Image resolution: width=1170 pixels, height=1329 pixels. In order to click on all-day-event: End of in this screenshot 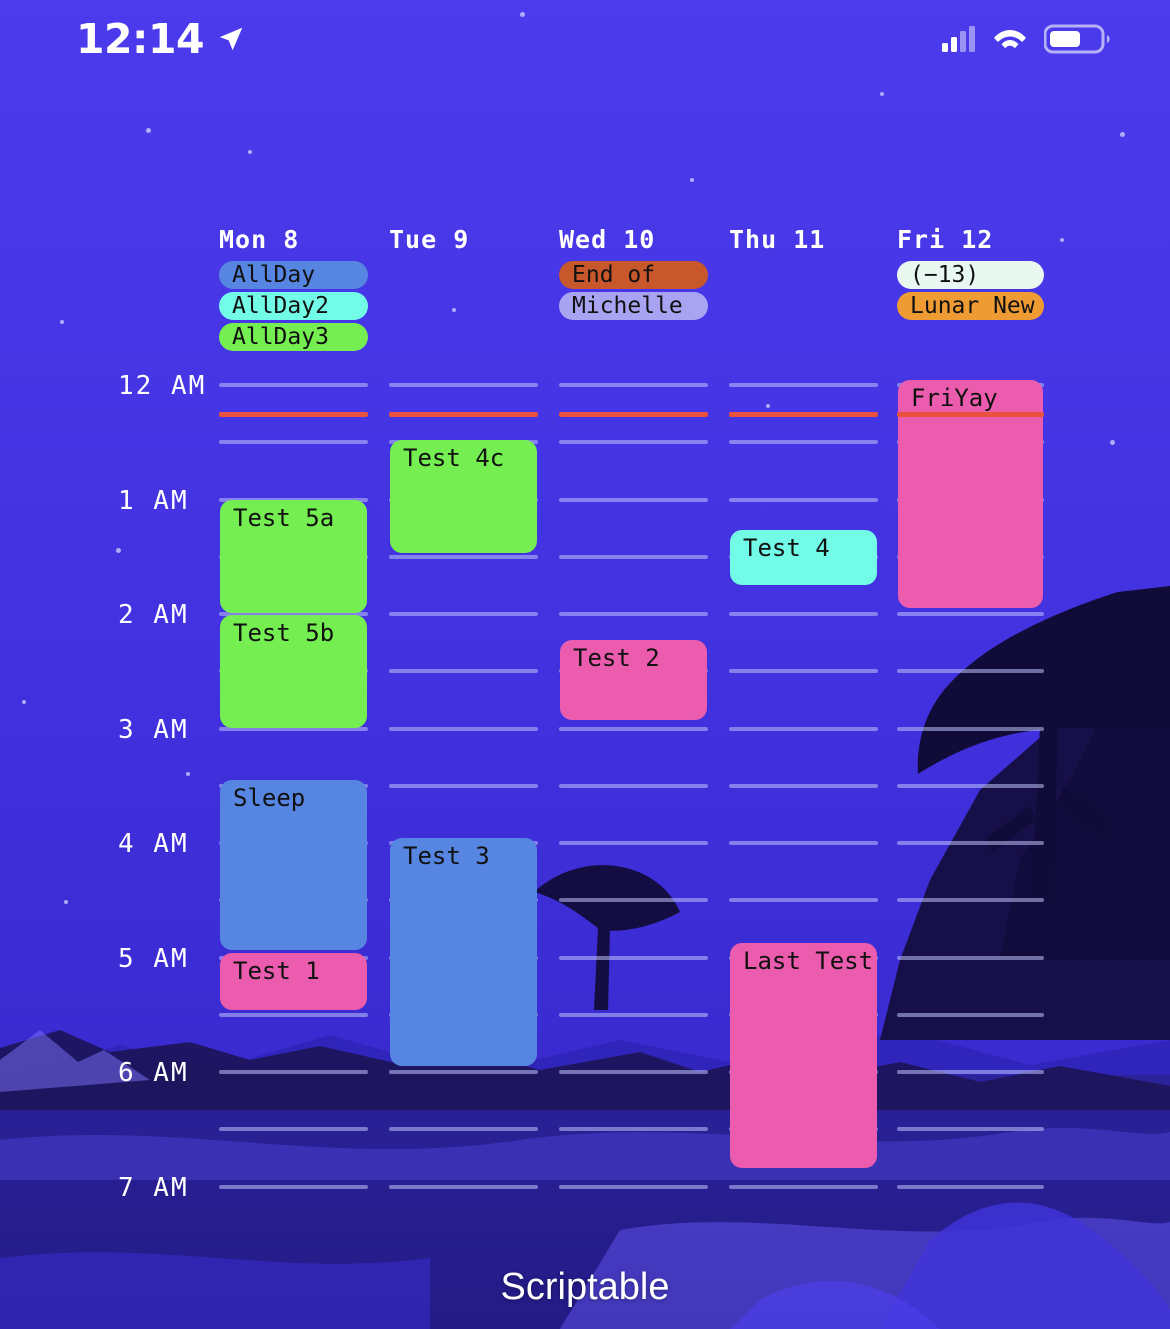, I will do `click(633, 275)`.